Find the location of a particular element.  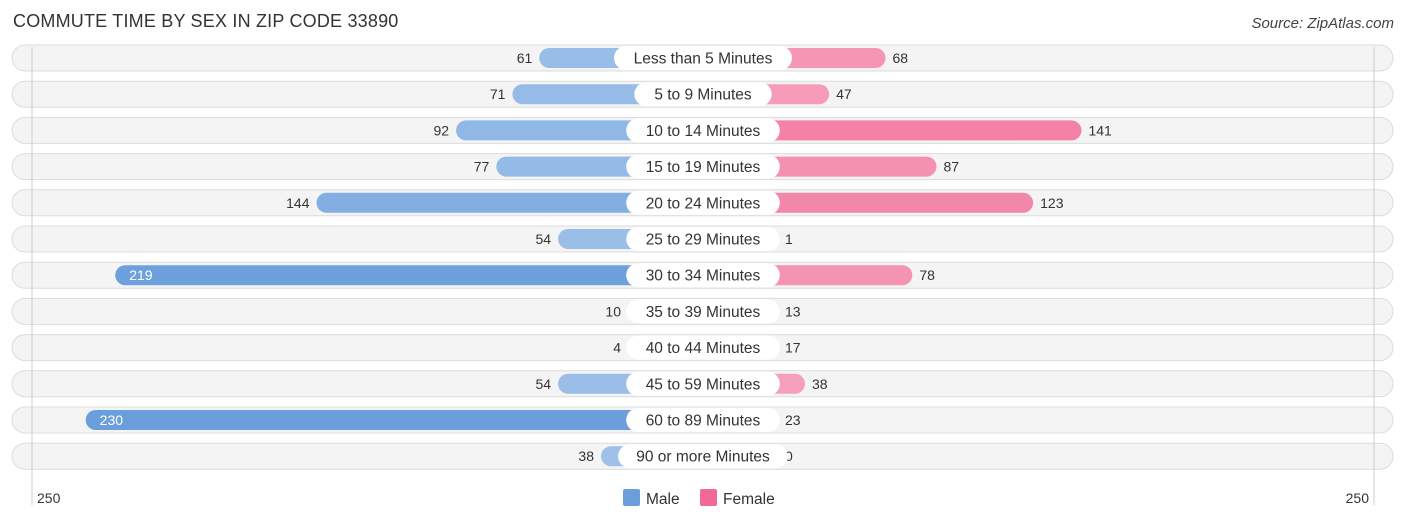

value-label-female: 13 is located at coordinates (793, 311).